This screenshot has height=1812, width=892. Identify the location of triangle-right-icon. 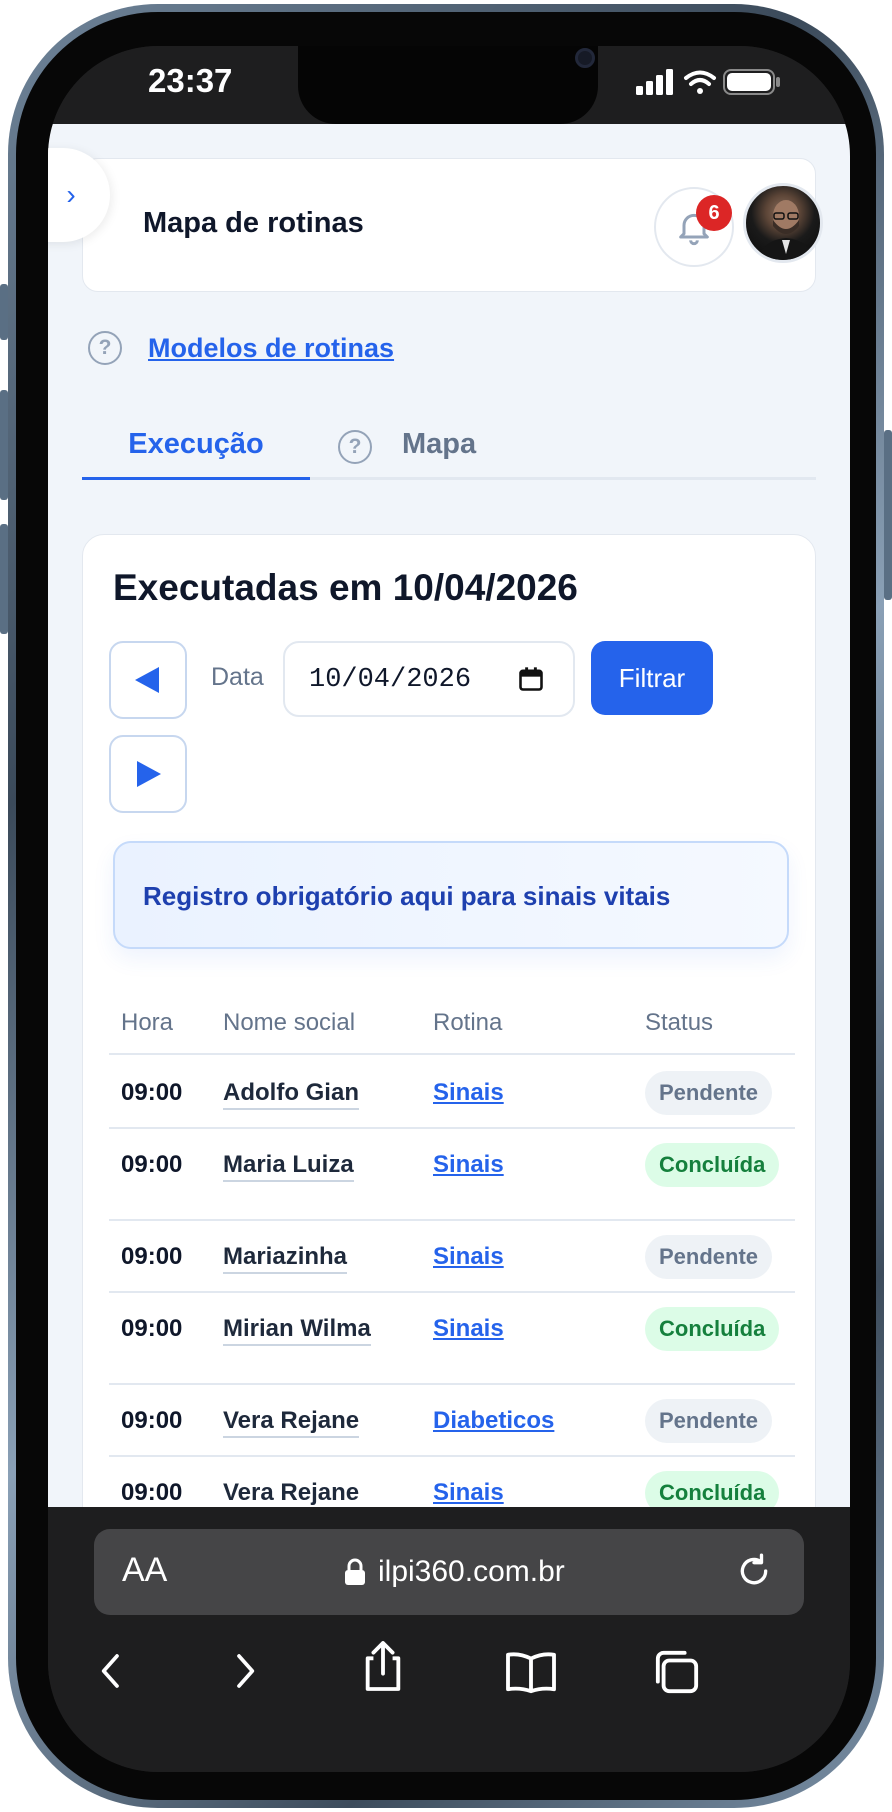
(149, 774).